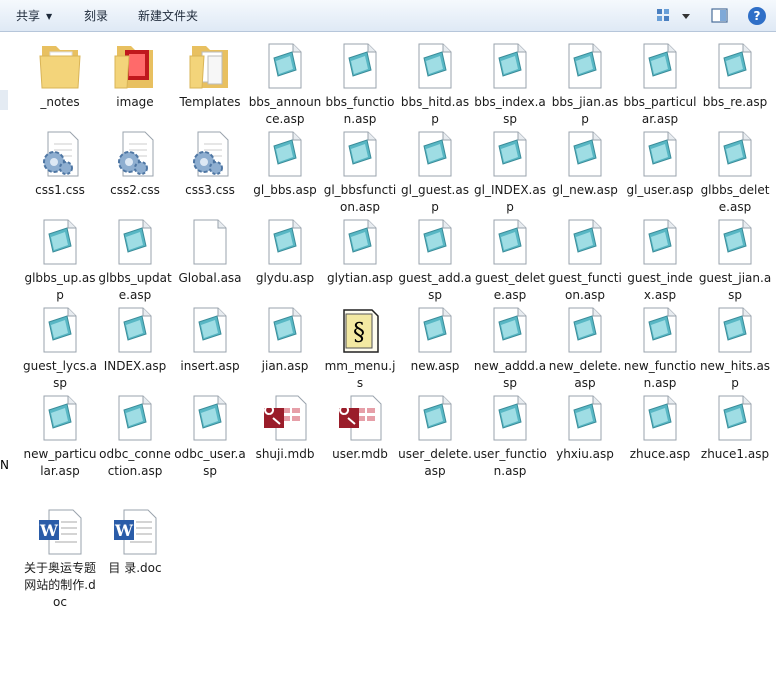 The width and height of the screenshot is (776, 677). I want to click on file-item: zhuce.asp, so click(660, 427).